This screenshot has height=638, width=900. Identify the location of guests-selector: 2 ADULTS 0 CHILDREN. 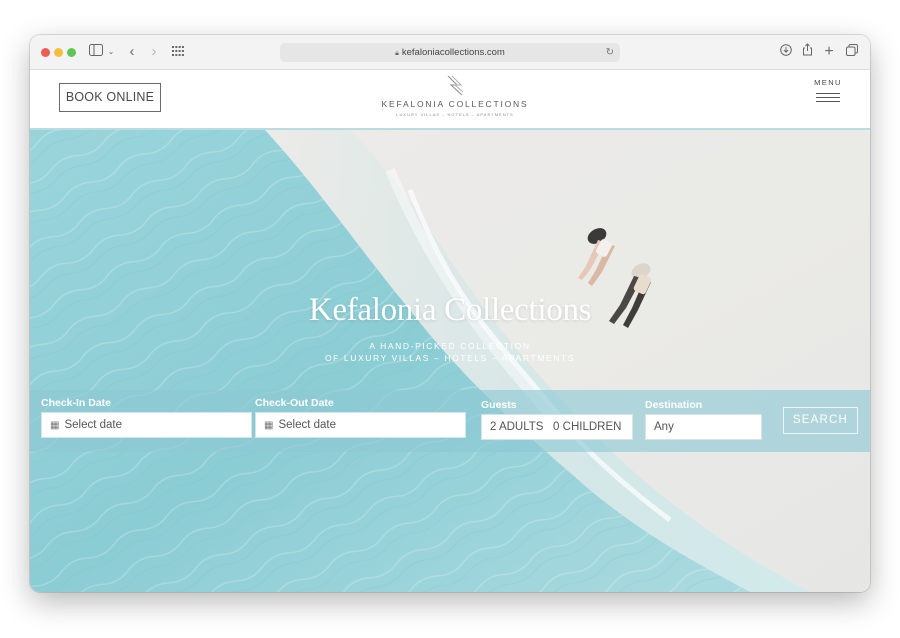
(557, 427).